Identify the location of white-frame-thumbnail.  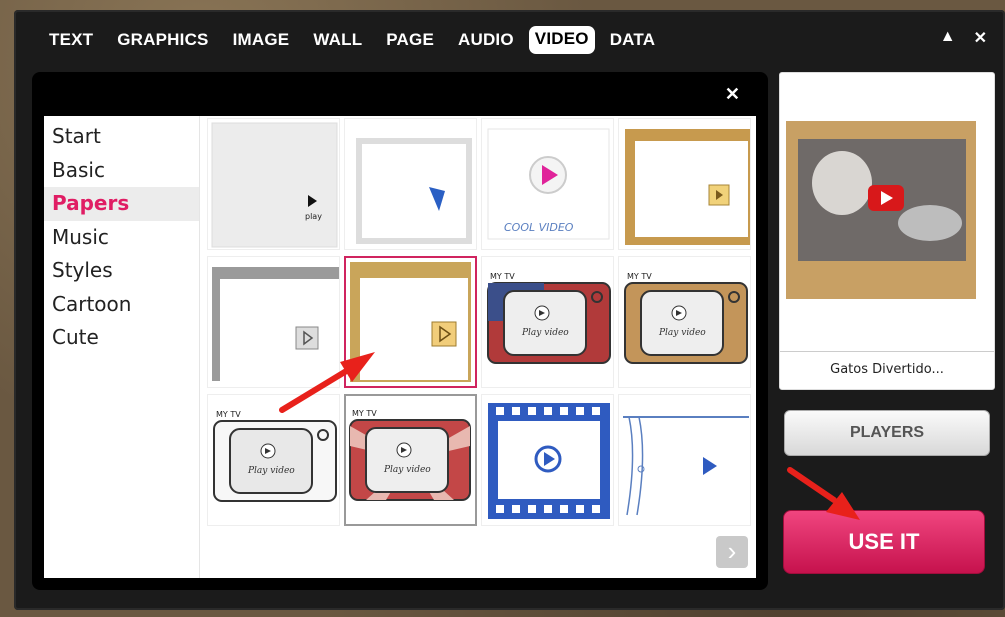
(414, 191).